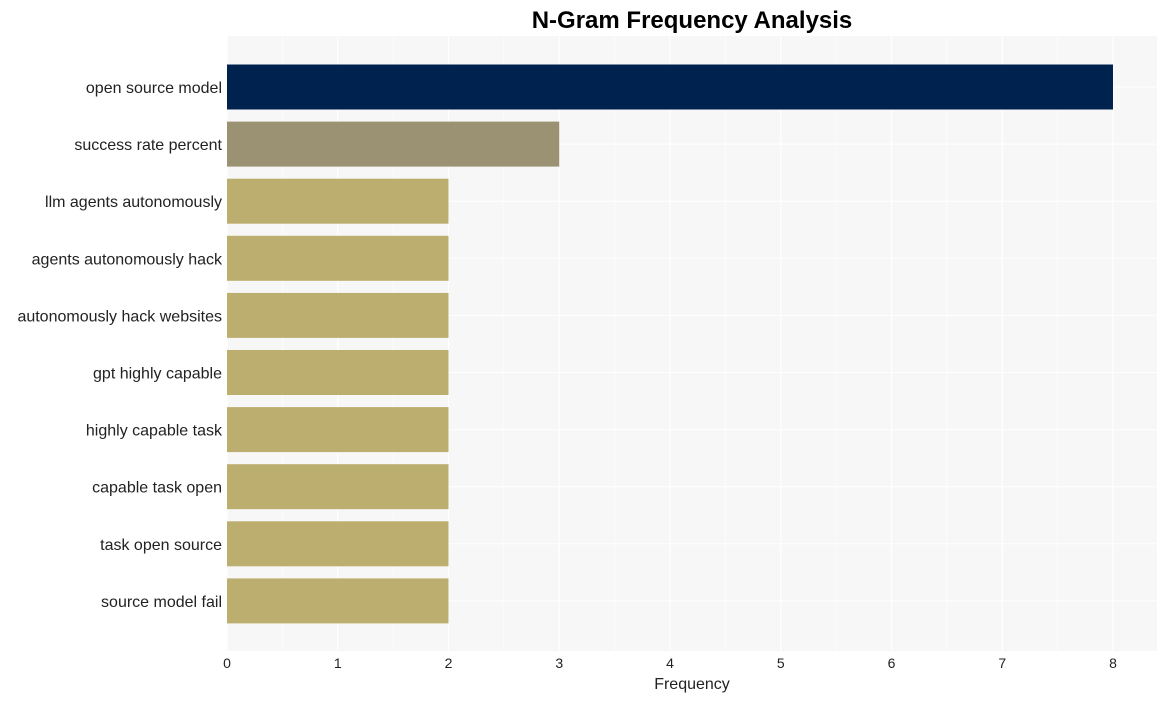 The width and height of the screenshot is (1167, 701). I want to click on x-tick-label: 7, so click(1002, 663).